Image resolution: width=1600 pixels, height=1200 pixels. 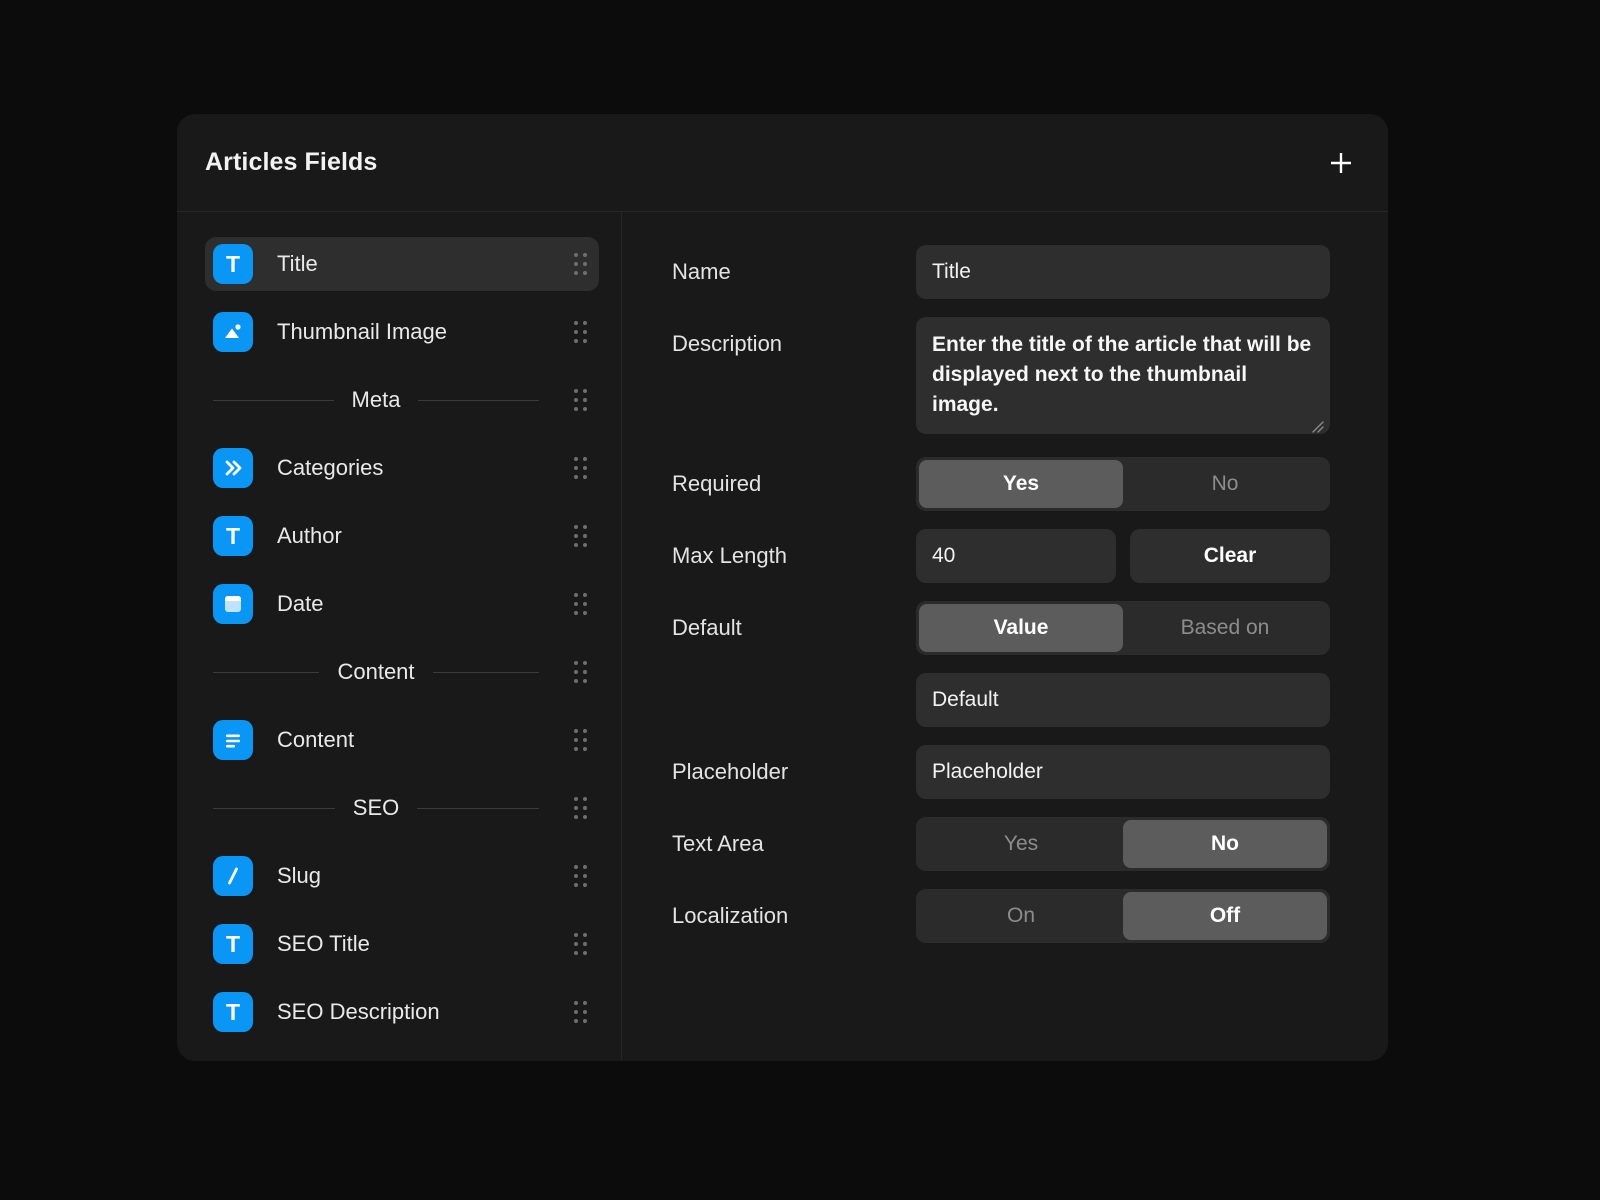 What do you see at coordinates (402, 468) in the screenshot?
I see `sidebar-item-categories: Categories` at bounding box center [402, 468].